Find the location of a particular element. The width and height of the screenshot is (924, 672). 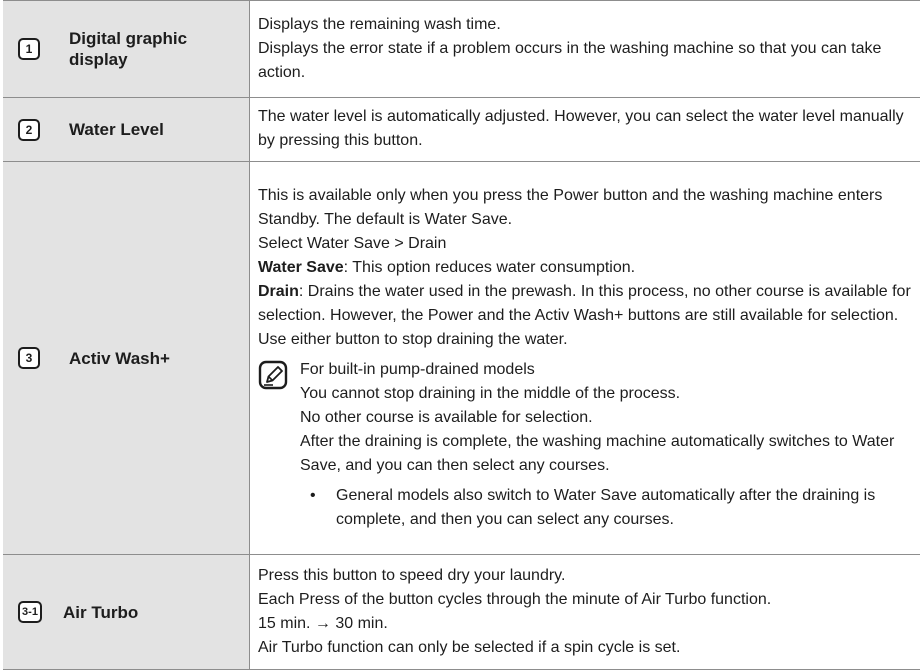

term-drain: Drain is located at coordinates (278, 291).